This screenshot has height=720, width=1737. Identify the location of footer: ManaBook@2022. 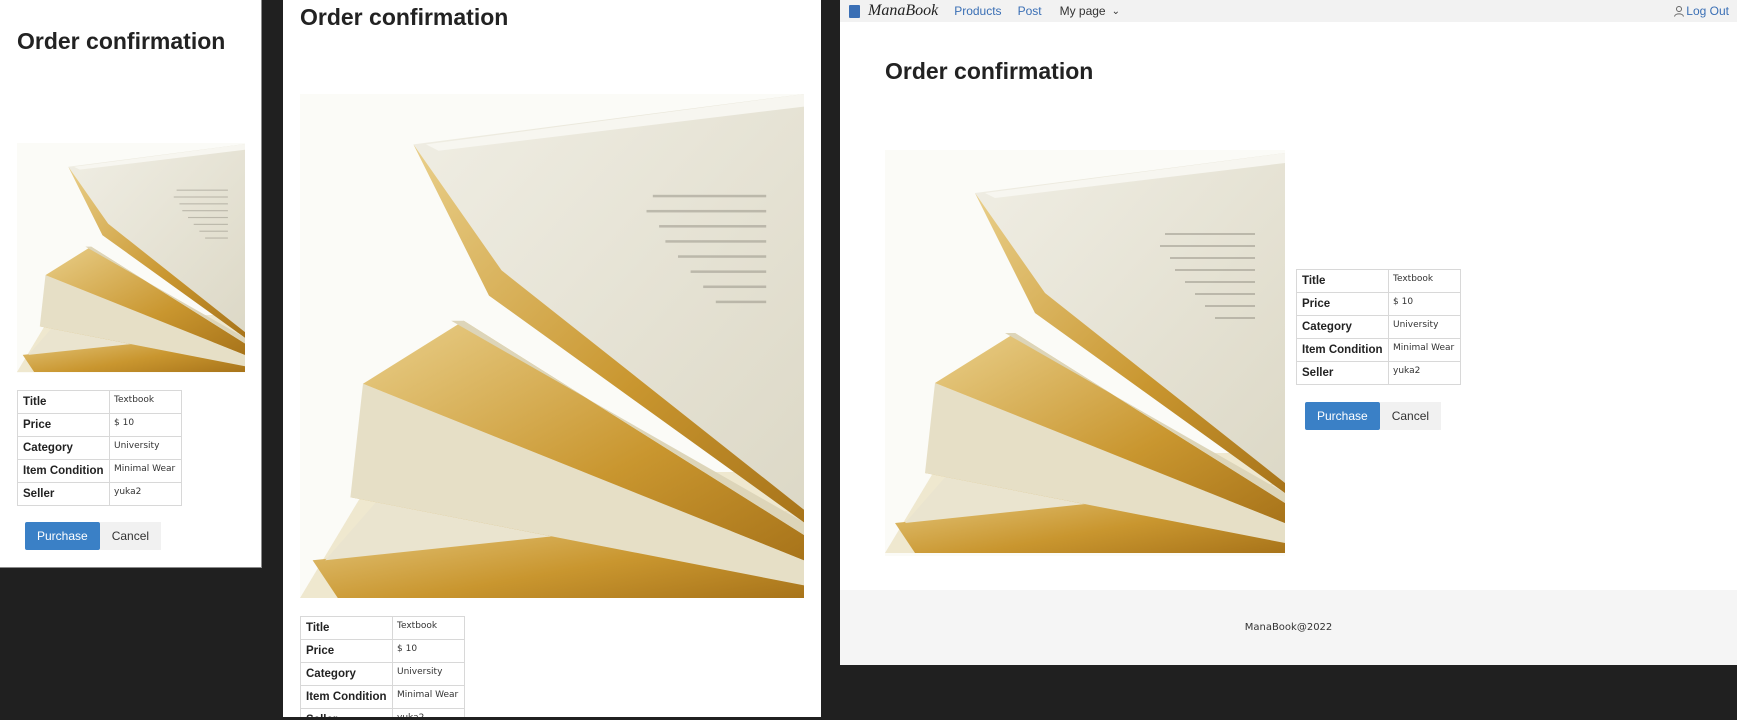
(1288, 627).